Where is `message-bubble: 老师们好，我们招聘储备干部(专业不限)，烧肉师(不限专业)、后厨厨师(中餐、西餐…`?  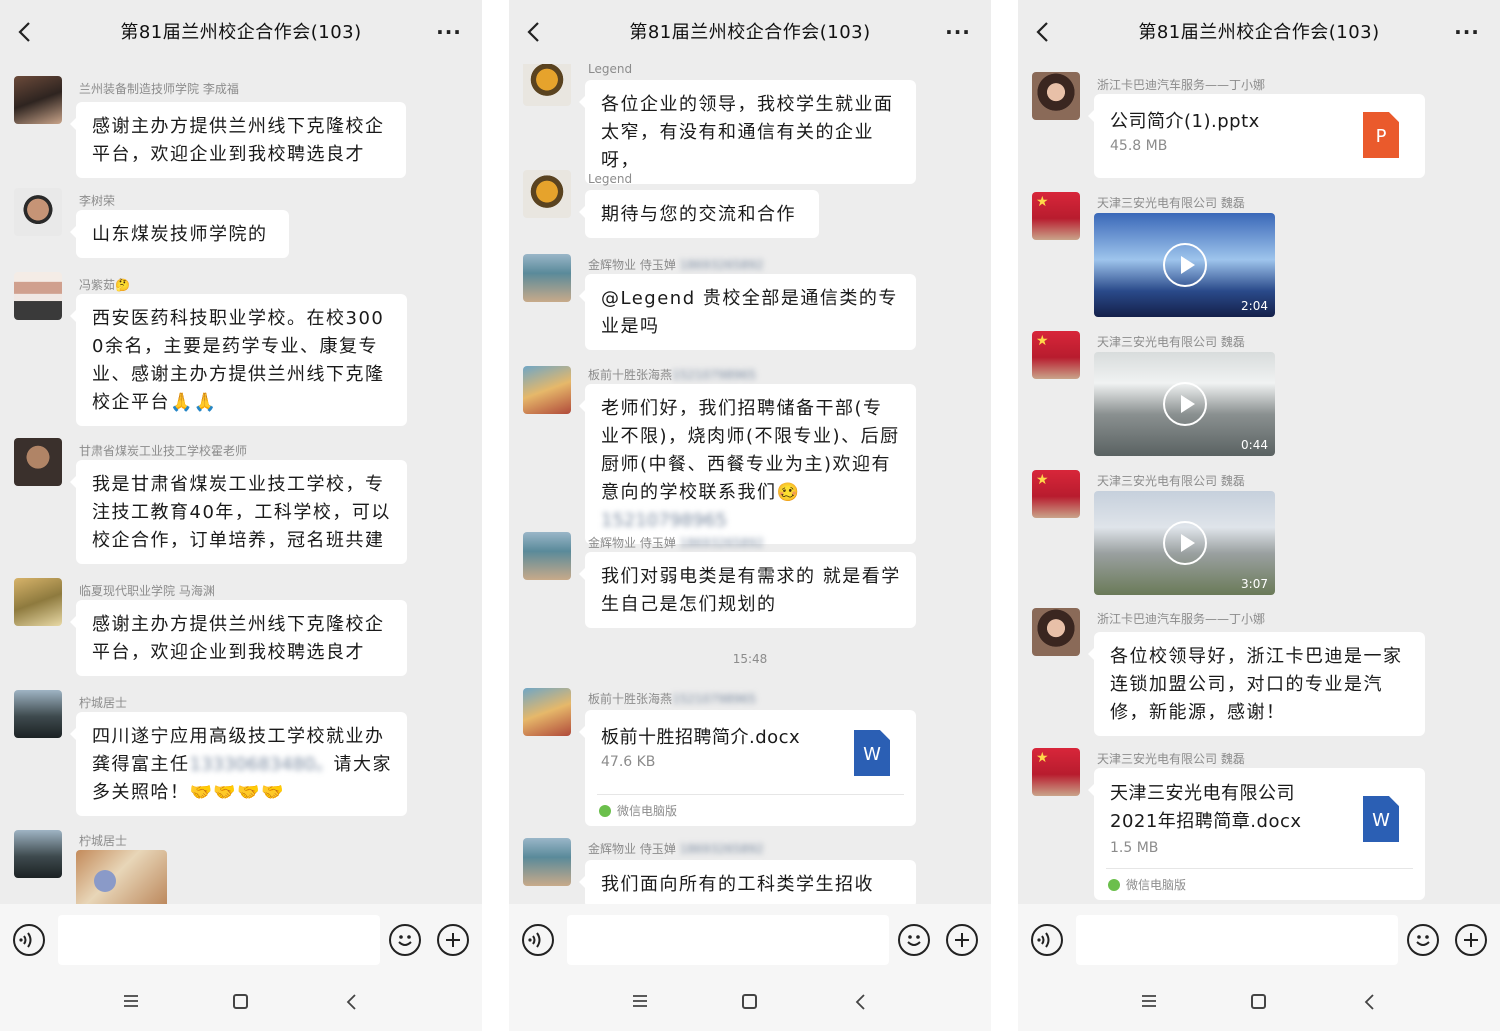
message-bubble: 老师们好，我们招聘储备干部(专业不限)，烧肉师(不限专业)、后厨厨师(中餐、西餐… is located at coordinates (747, 464).